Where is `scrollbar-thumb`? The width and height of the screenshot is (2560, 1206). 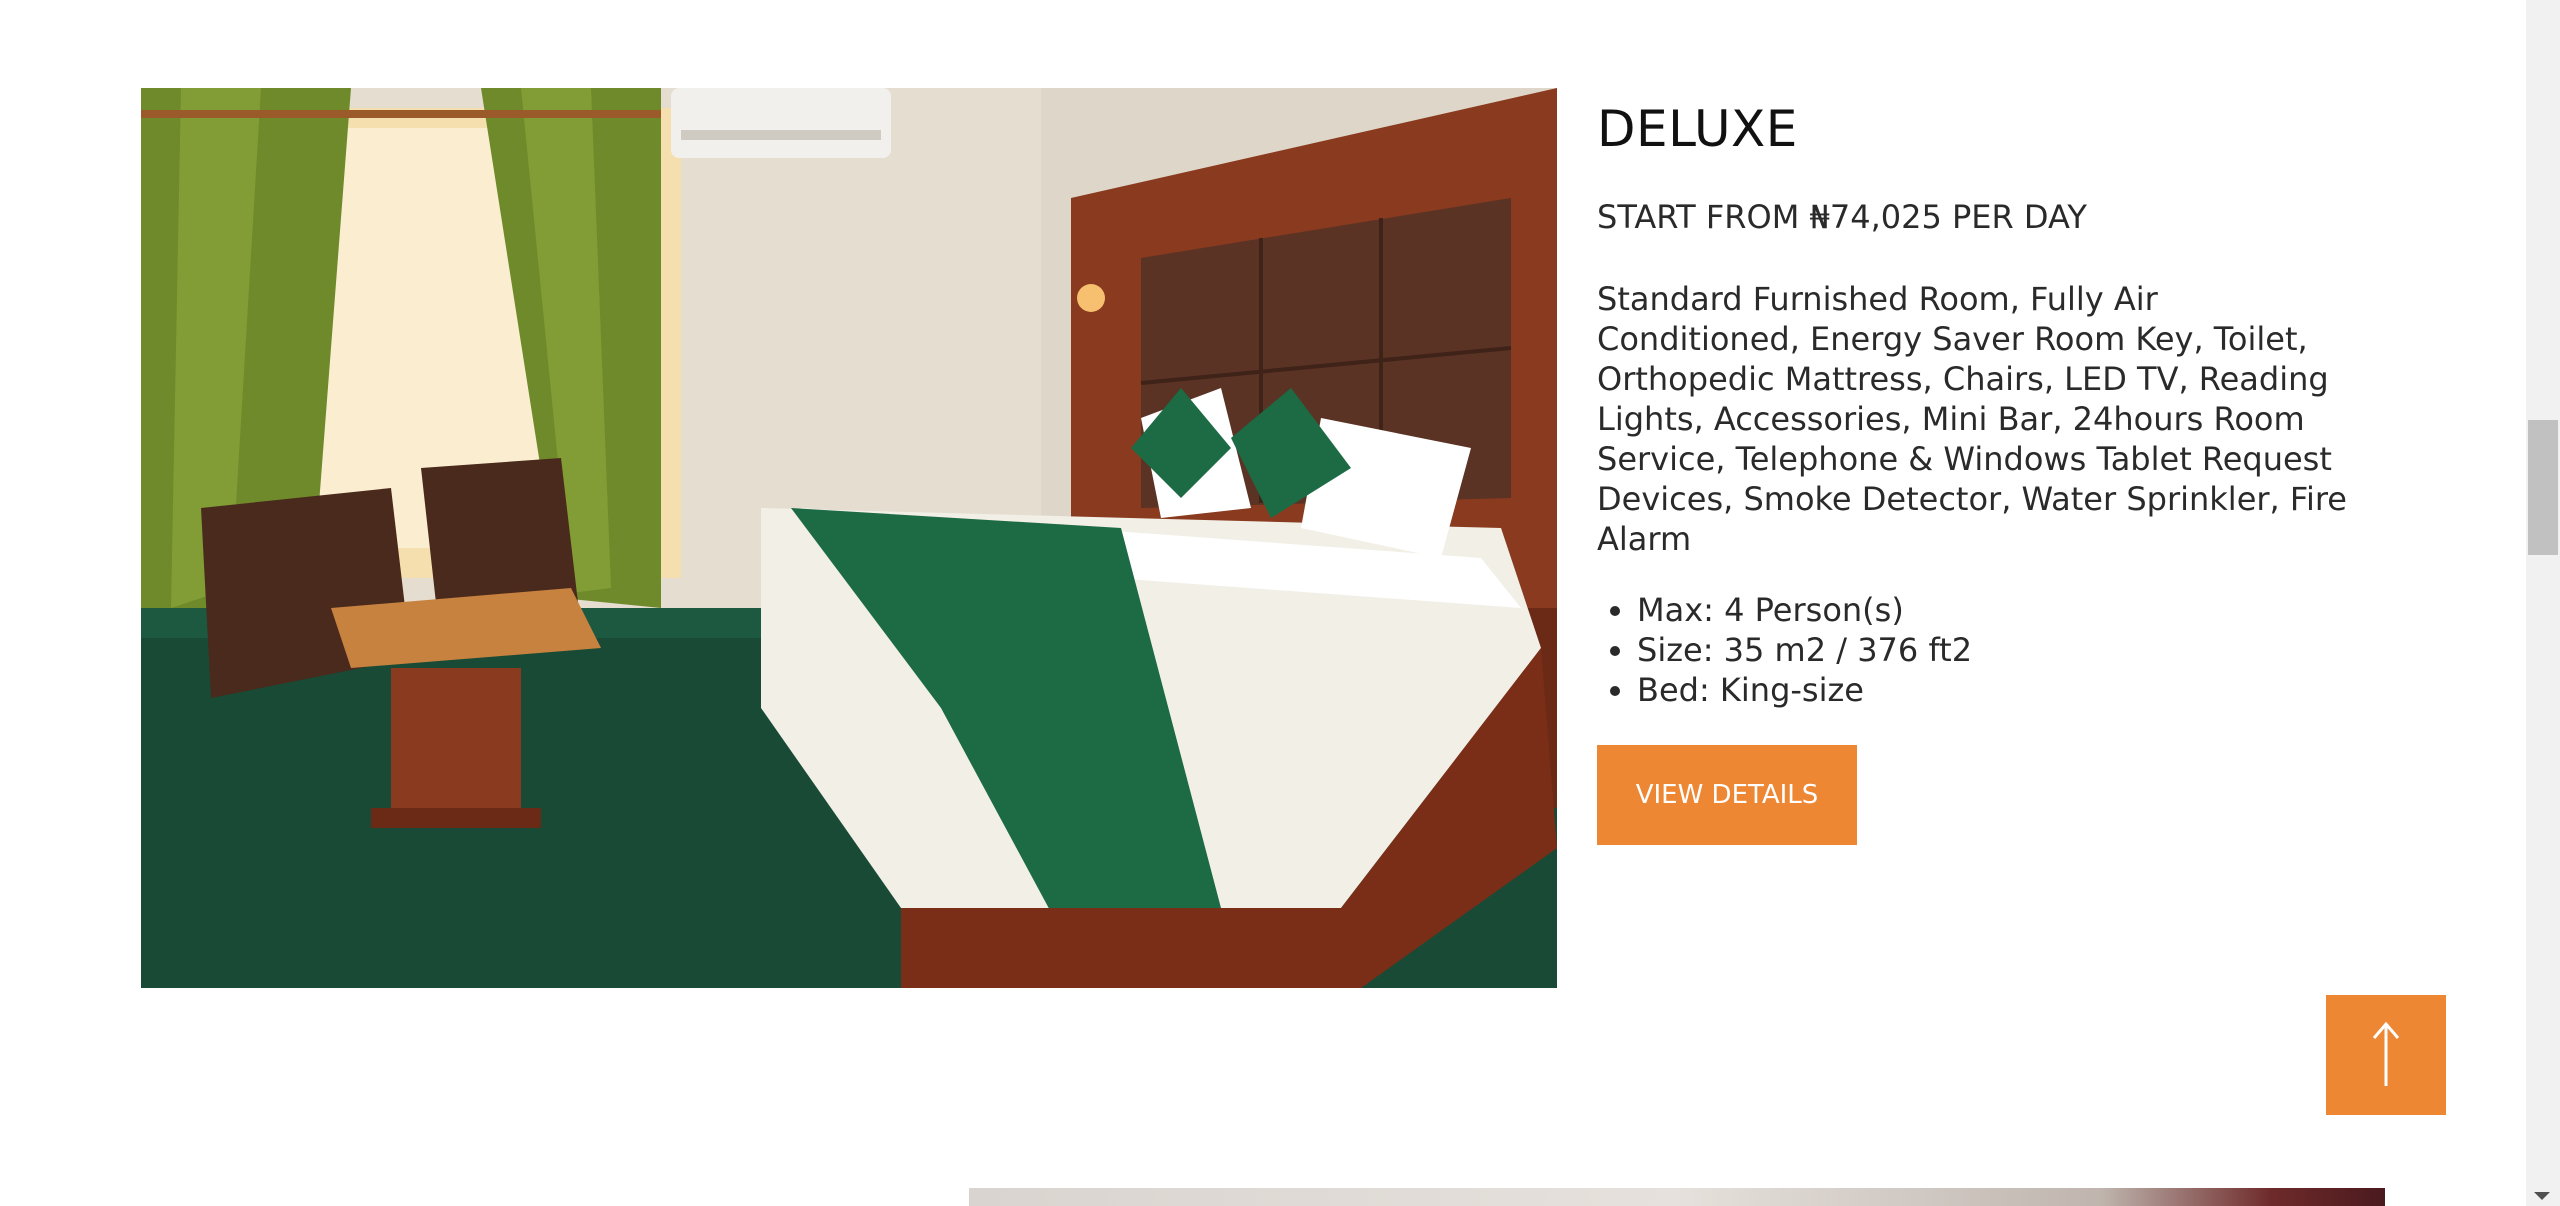
scrollbar-thumb is located at coordinates (2543, 487).